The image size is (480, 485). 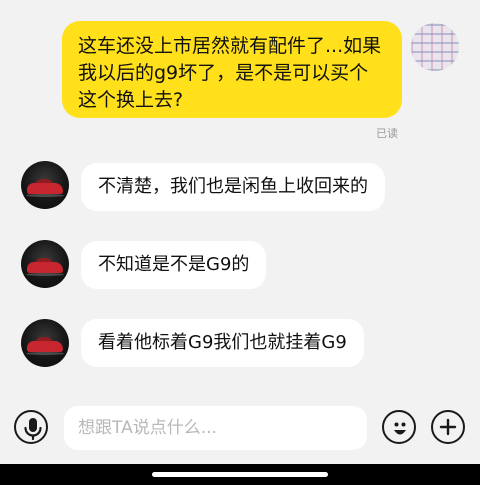 I want to click on emoji-icon, so click(x=400, y=428).